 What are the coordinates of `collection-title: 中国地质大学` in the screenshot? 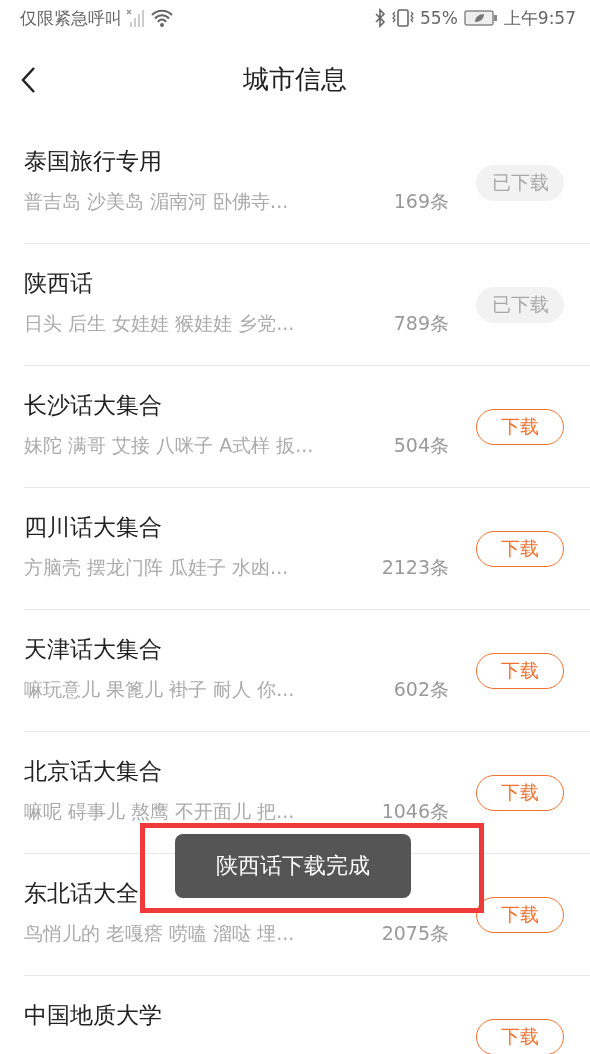 It's located at (93, 1015).